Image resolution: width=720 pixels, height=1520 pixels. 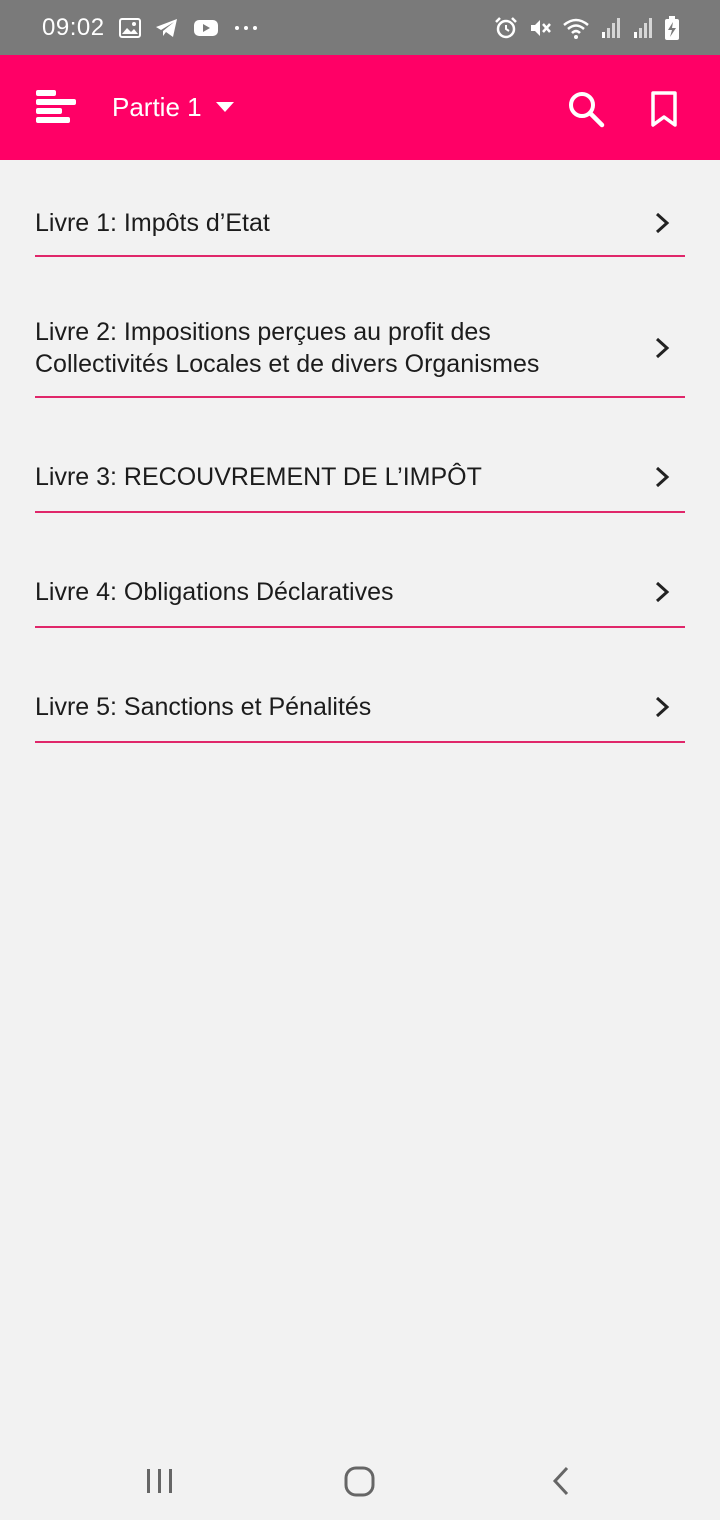 What do you see at coordinates (664, 109) in the screenshot?
I see `bookmark-icon` at bounding box center [664, 109].